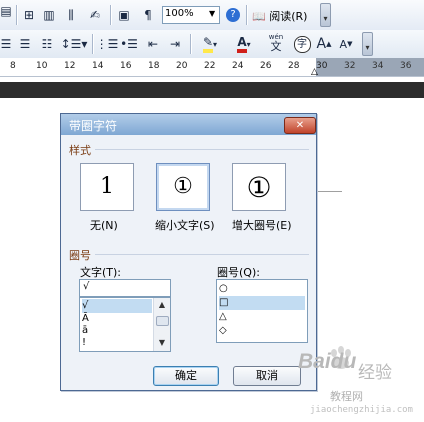 The height and width of the screenshot is (422, 424). Describe the element at coordinates (154, 66) in the screenshot. I see `ruler-mark: 18` at that location.